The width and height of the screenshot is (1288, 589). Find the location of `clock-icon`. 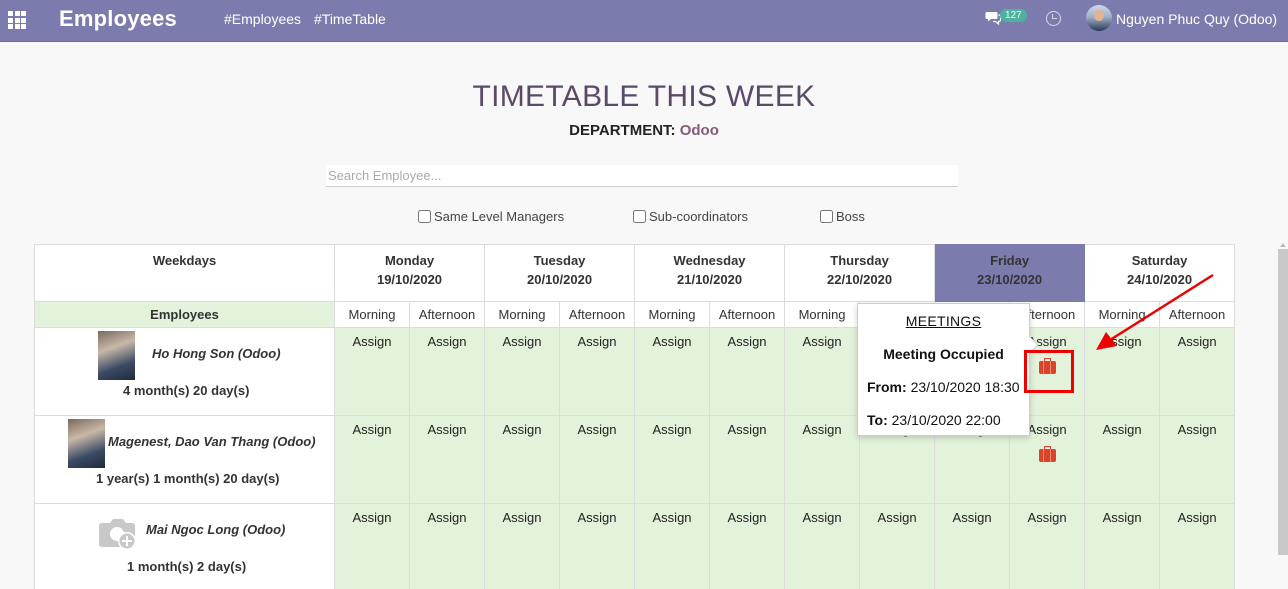

clock-icon is located at coordinates (1053, 18).